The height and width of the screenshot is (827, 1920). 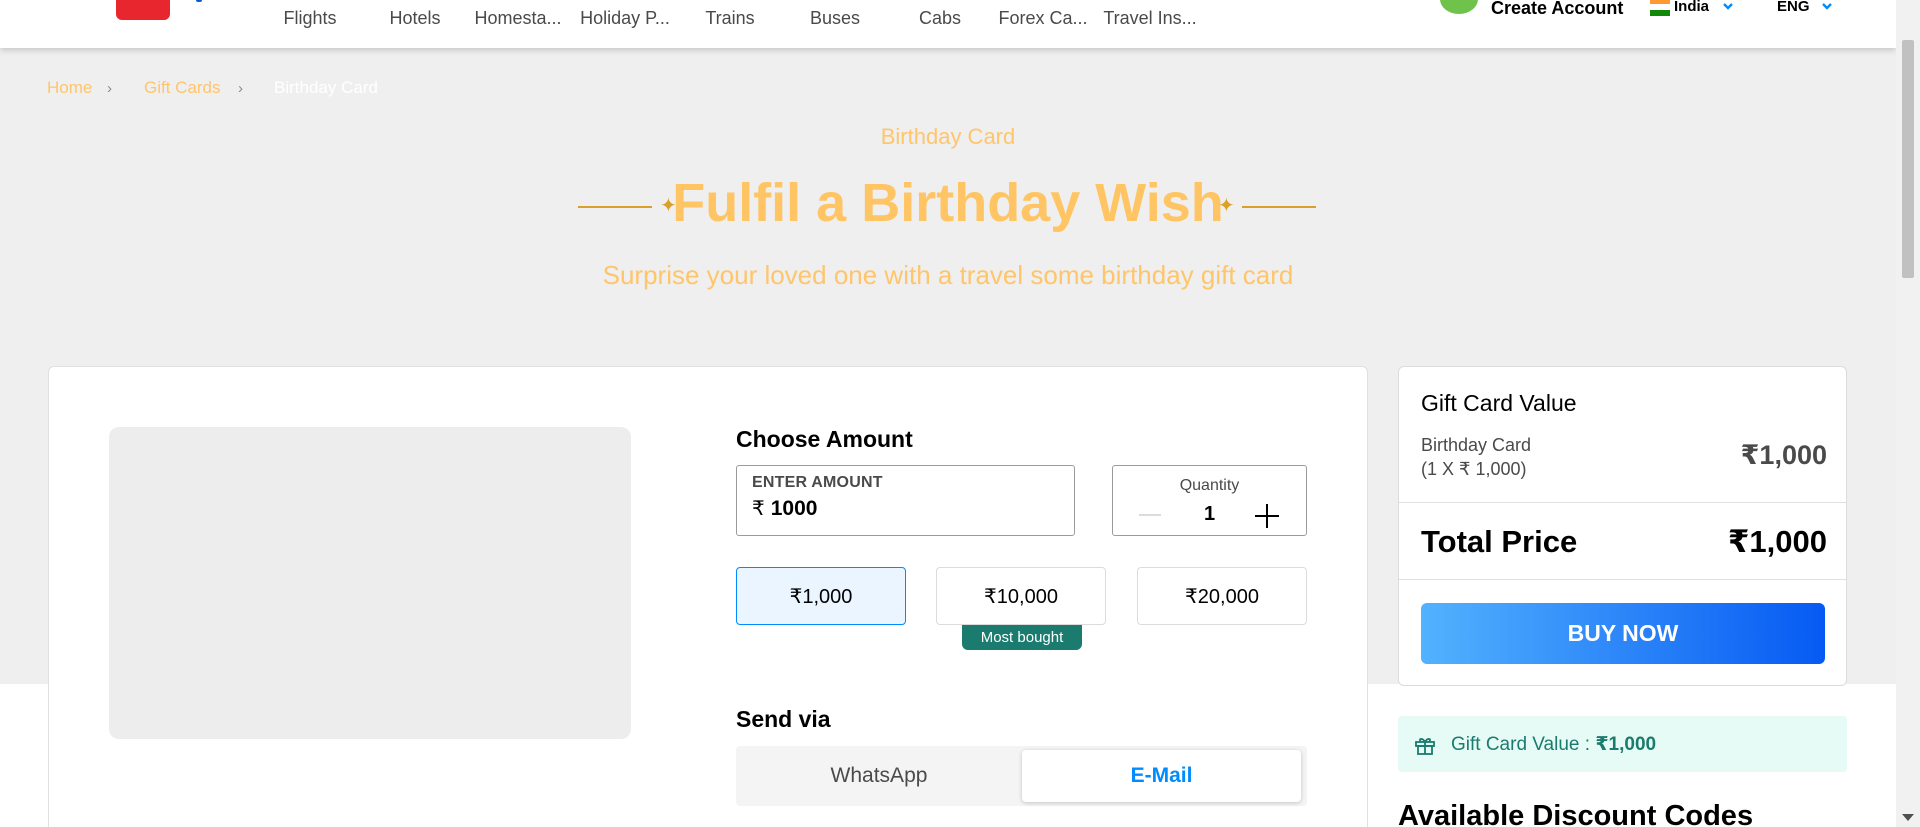 What do you see at coordinates (1499, 403) in the screenshot?
I see `summary-title: Gift Card Value` at bounding box center [1499, 403].